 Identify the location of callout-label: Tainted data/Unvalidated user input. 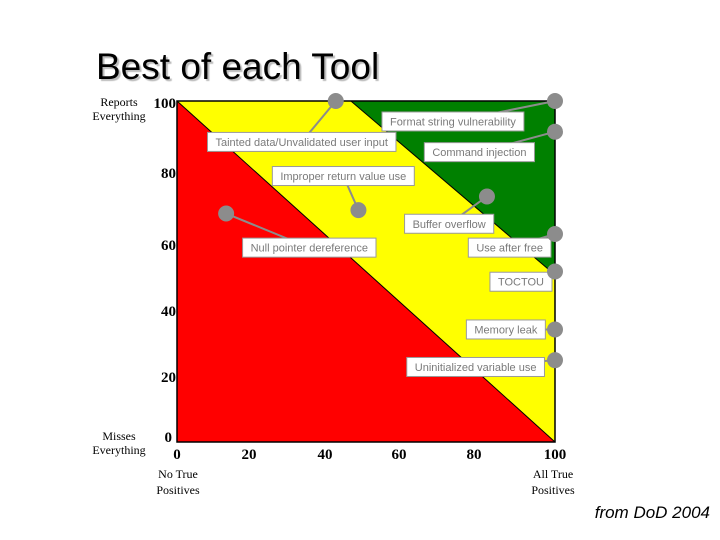
(302, 143).